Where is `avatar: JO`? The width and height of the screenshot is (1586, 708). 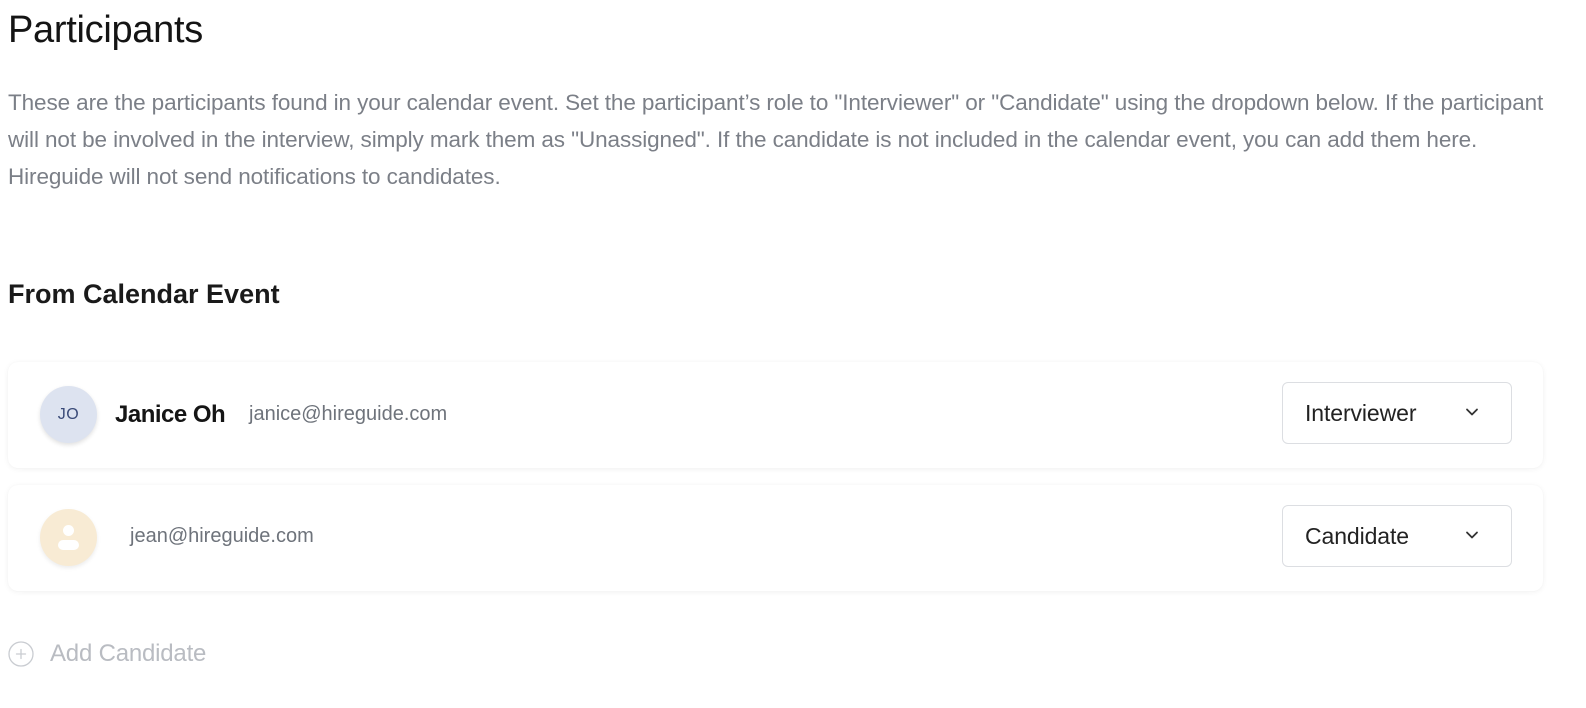
avatar: JO is located at coordinates (68, 414).